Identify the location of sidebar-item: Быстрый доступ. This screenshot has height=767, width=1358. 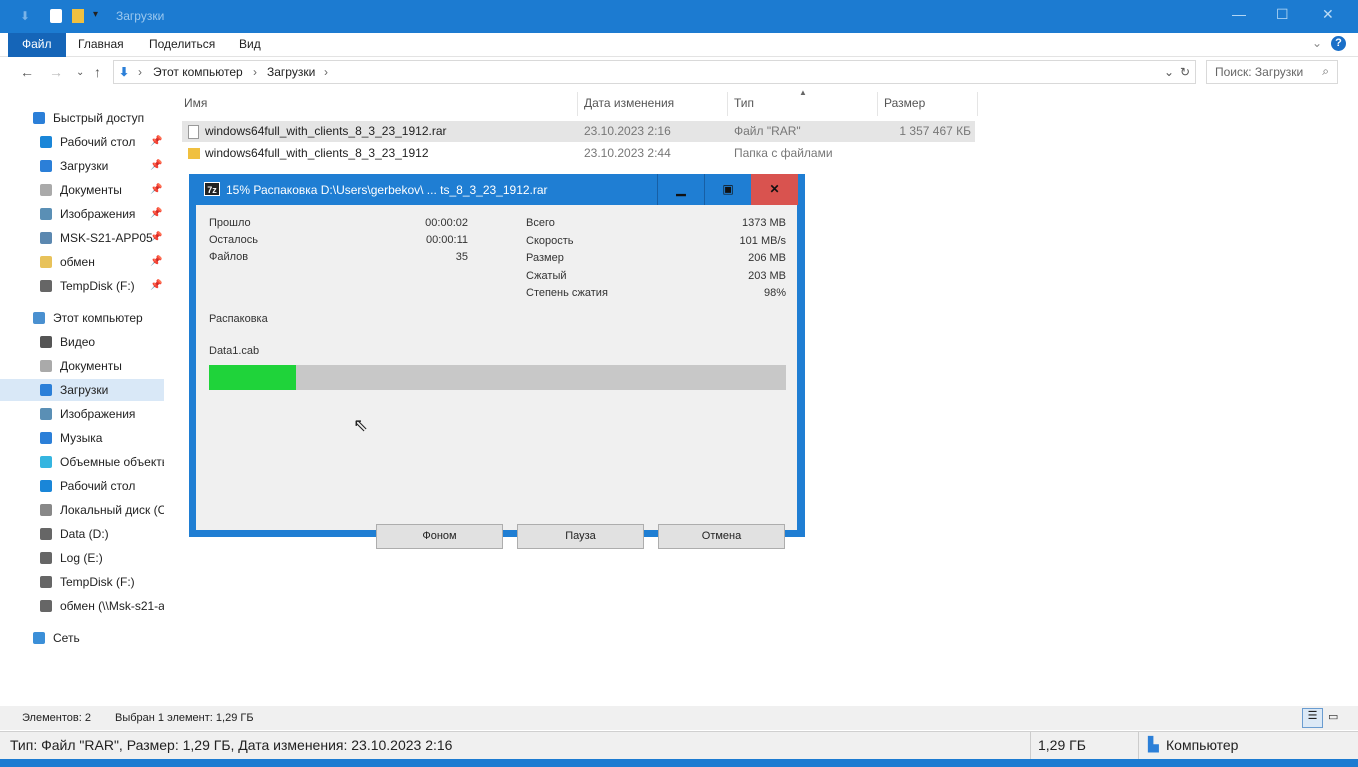
(82, 118).